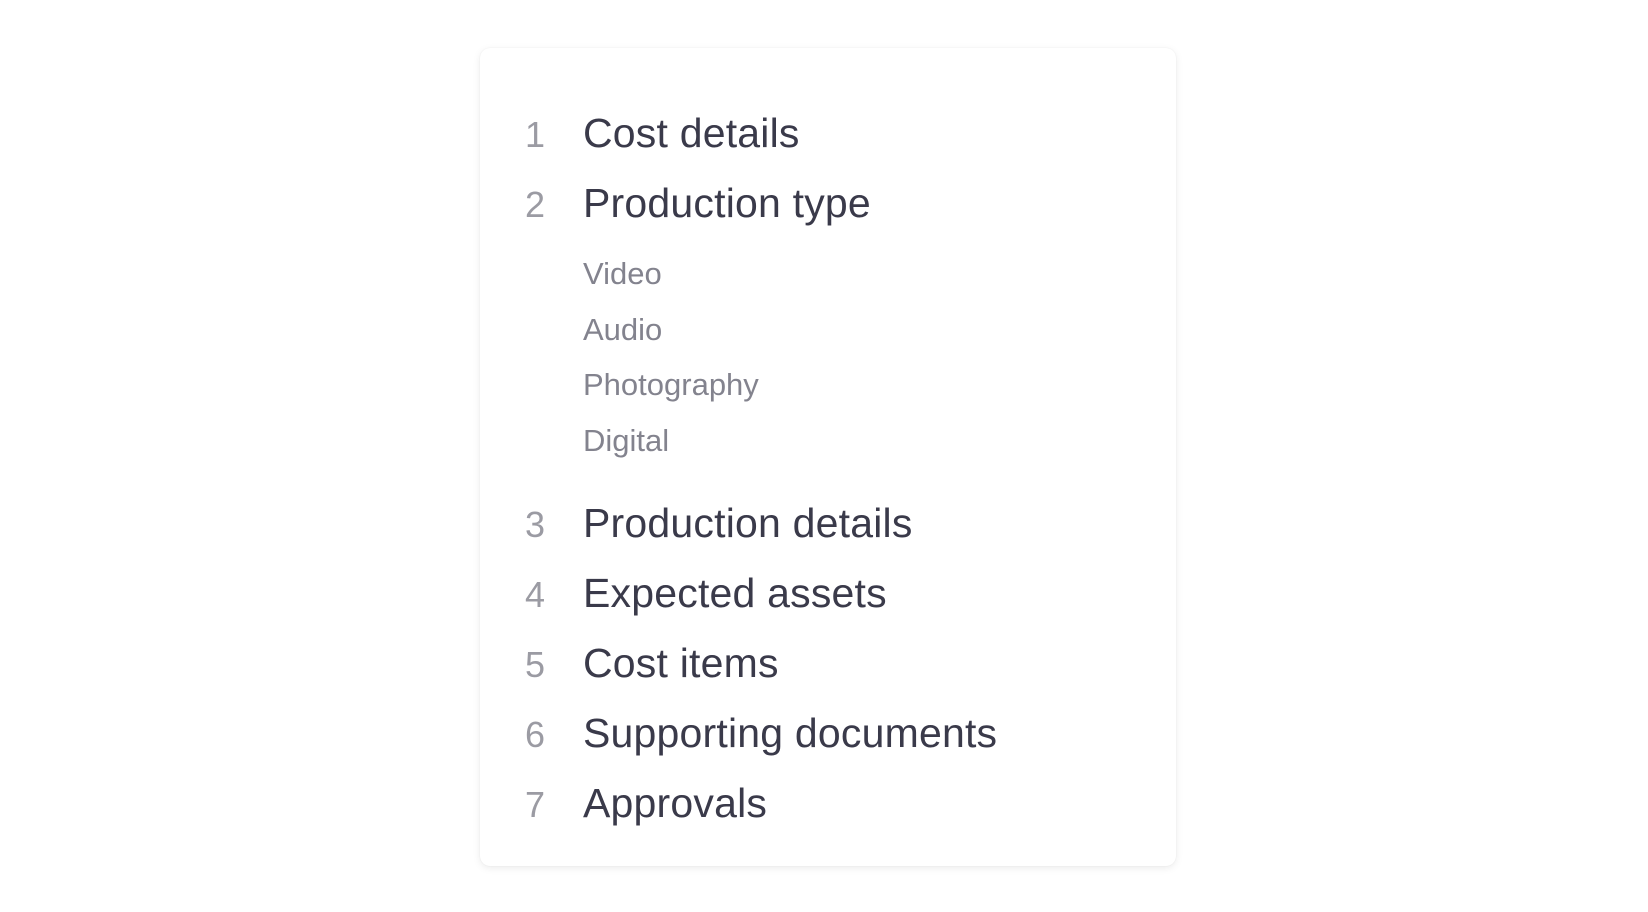 This screenshot has height=912, width=1648. Describe the element at coordinates (535, 134) in the screenshot. I see `step-number: 1` at that location.